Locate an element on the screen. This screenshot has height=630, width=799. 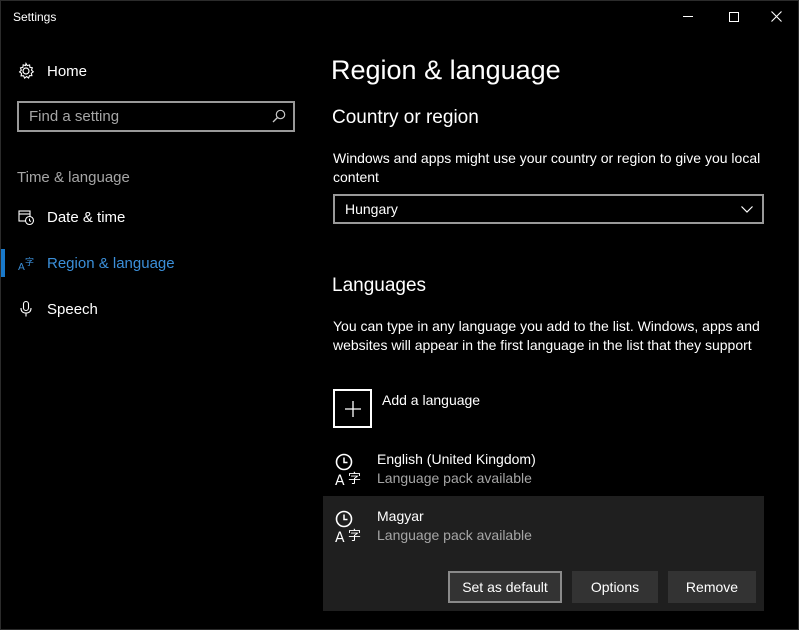
sidebar-item-date-time: Date & time is located at coordinates (156, 217).